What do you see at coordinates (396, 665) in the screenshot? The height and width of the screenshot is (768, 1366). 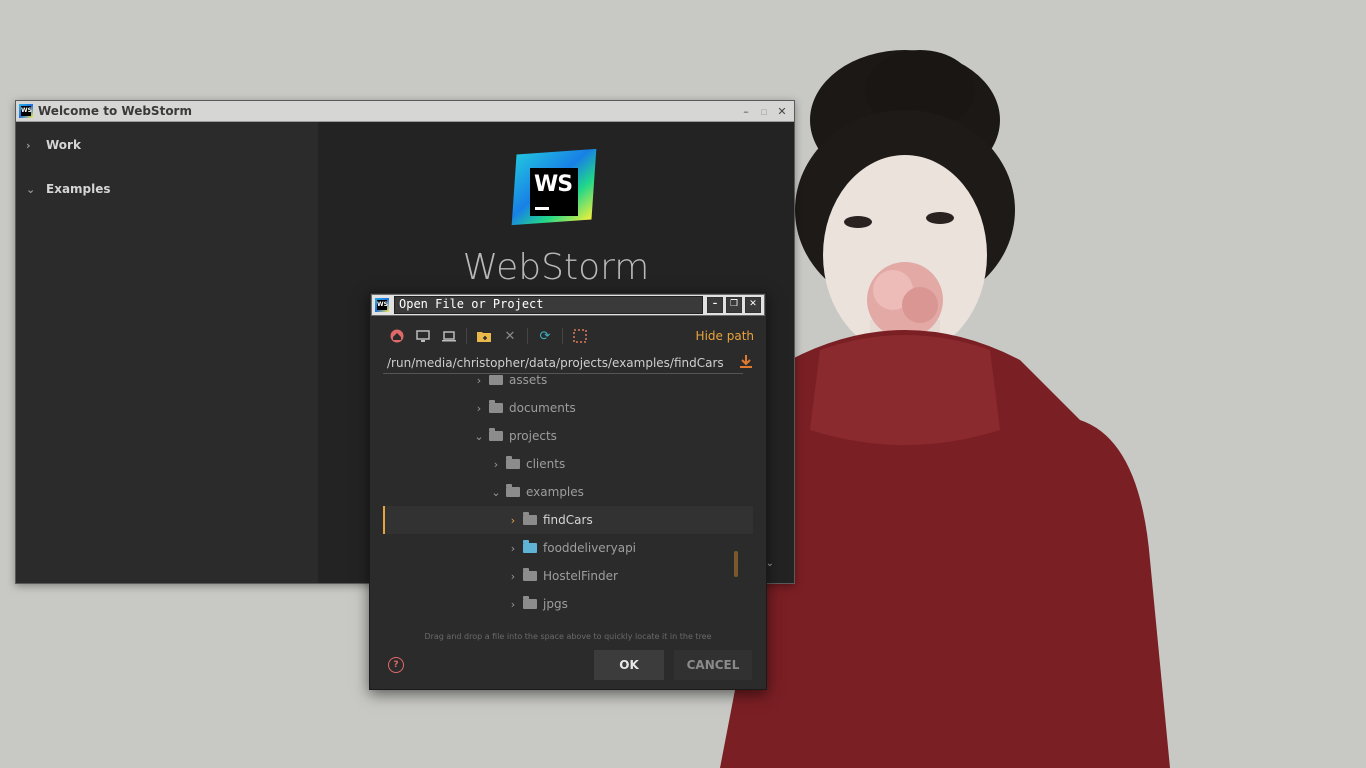 I see `help-icon: ?` at bounding box center [396, 665].